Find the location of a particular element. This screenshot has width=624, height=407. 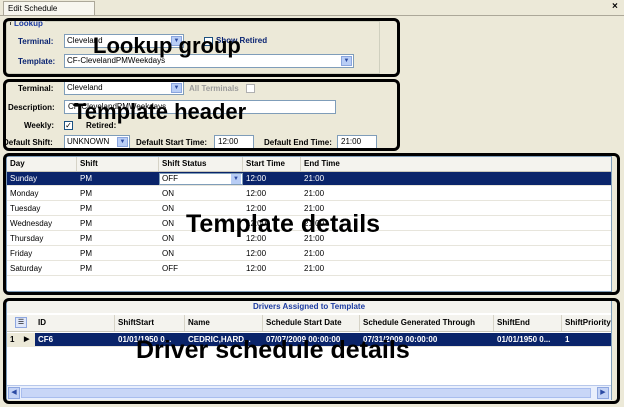

driver-schedule-annotation: Driver schedule details is located at coordinates (273, 350).